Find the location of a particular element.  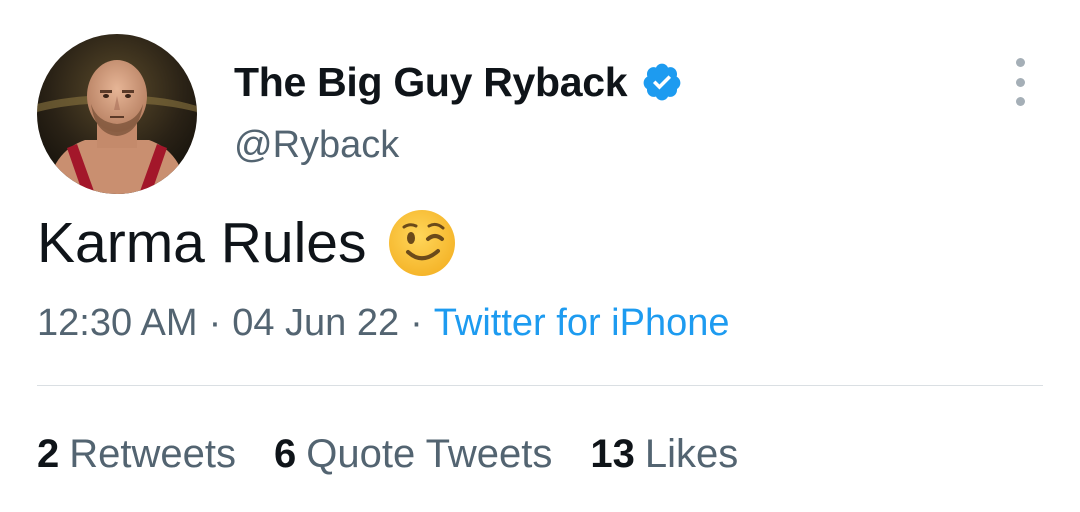

retweets-stat: 2 Retweets is located at coordinates (136, 454).